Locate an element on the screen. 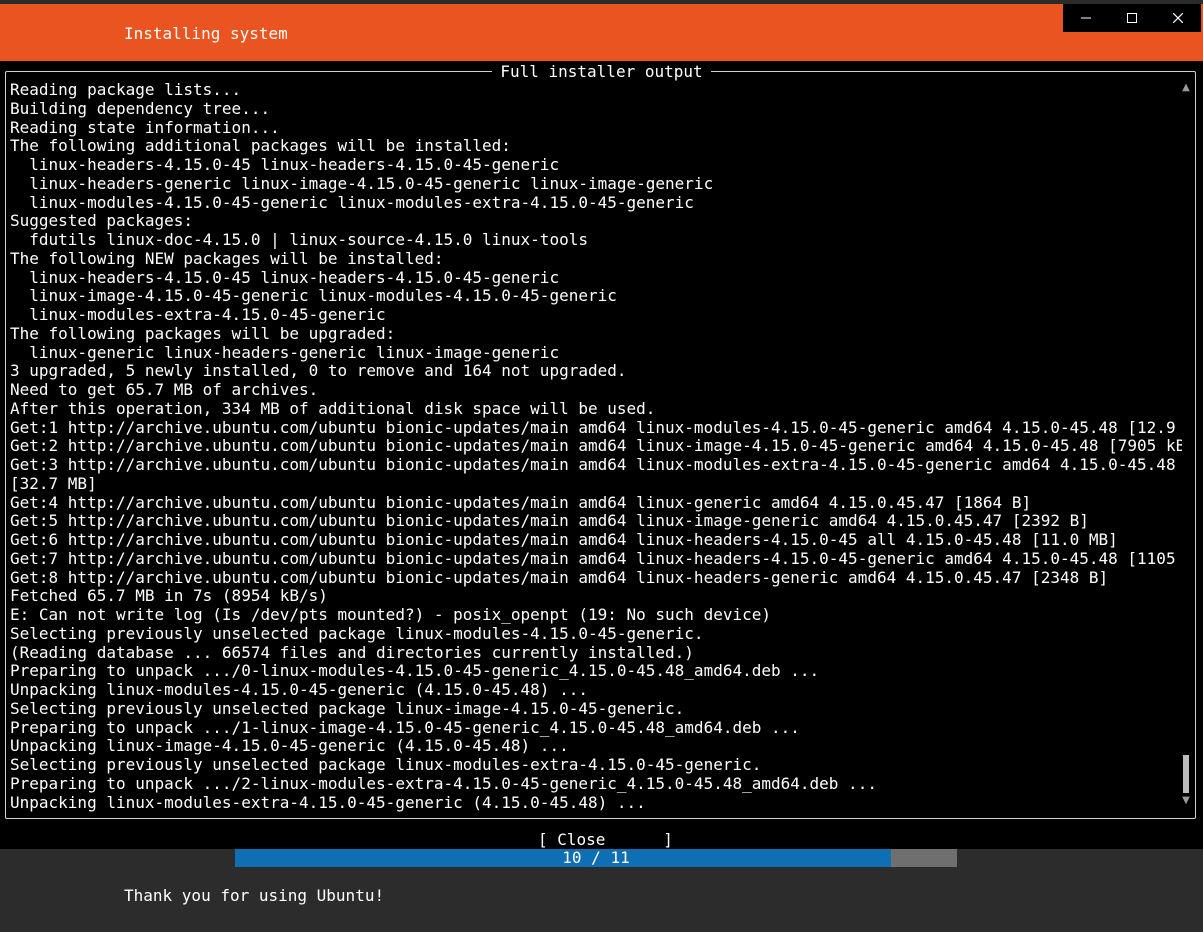 The width and height of the screenshot is (1203, 932). close-icon is located at coordinates (1178, 18).